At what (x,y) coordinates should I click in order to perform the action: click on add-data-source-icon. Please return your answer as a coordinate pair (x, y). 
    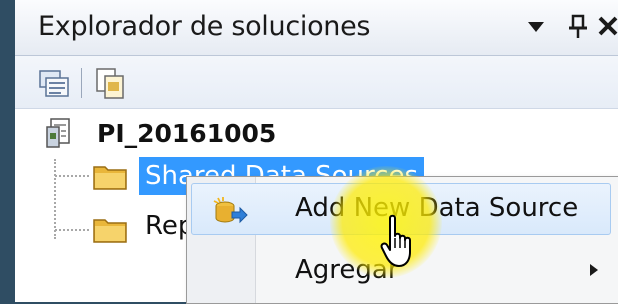
    Looking at the image, I should click on (230, 210).